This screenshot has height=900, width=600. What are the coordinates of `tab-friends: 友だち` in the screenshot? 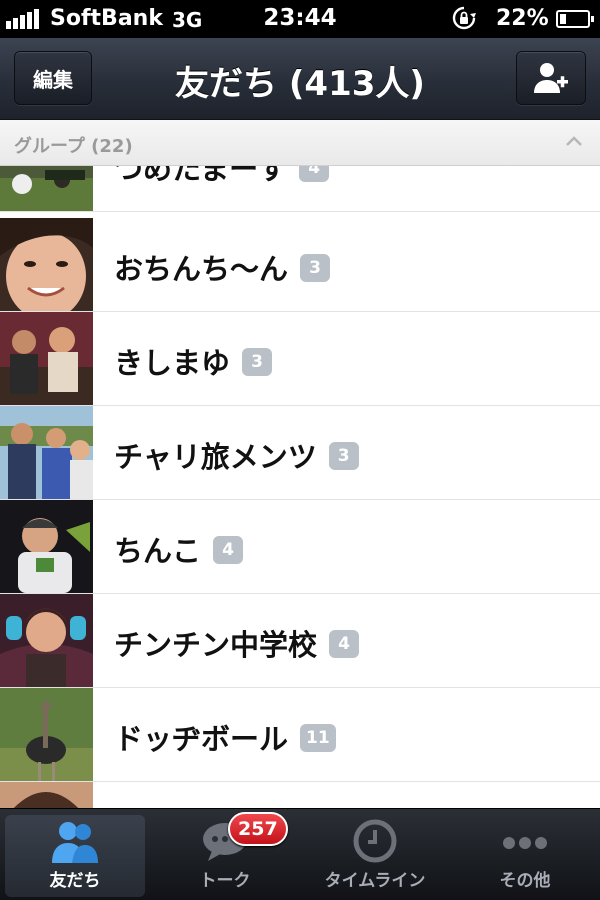 It's located at (75, 856).